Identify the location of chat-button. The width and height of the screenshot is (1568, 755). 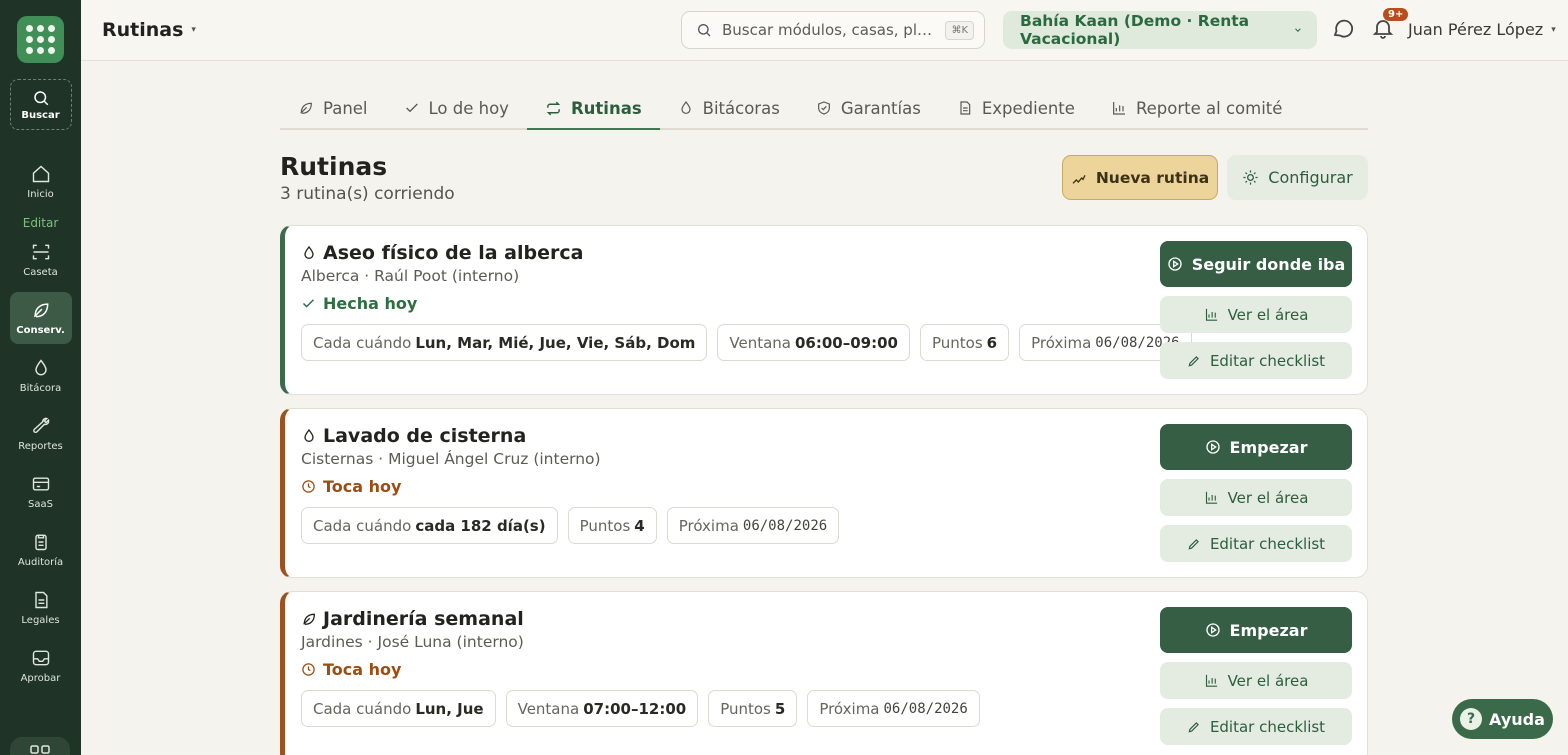
(1343, 28).